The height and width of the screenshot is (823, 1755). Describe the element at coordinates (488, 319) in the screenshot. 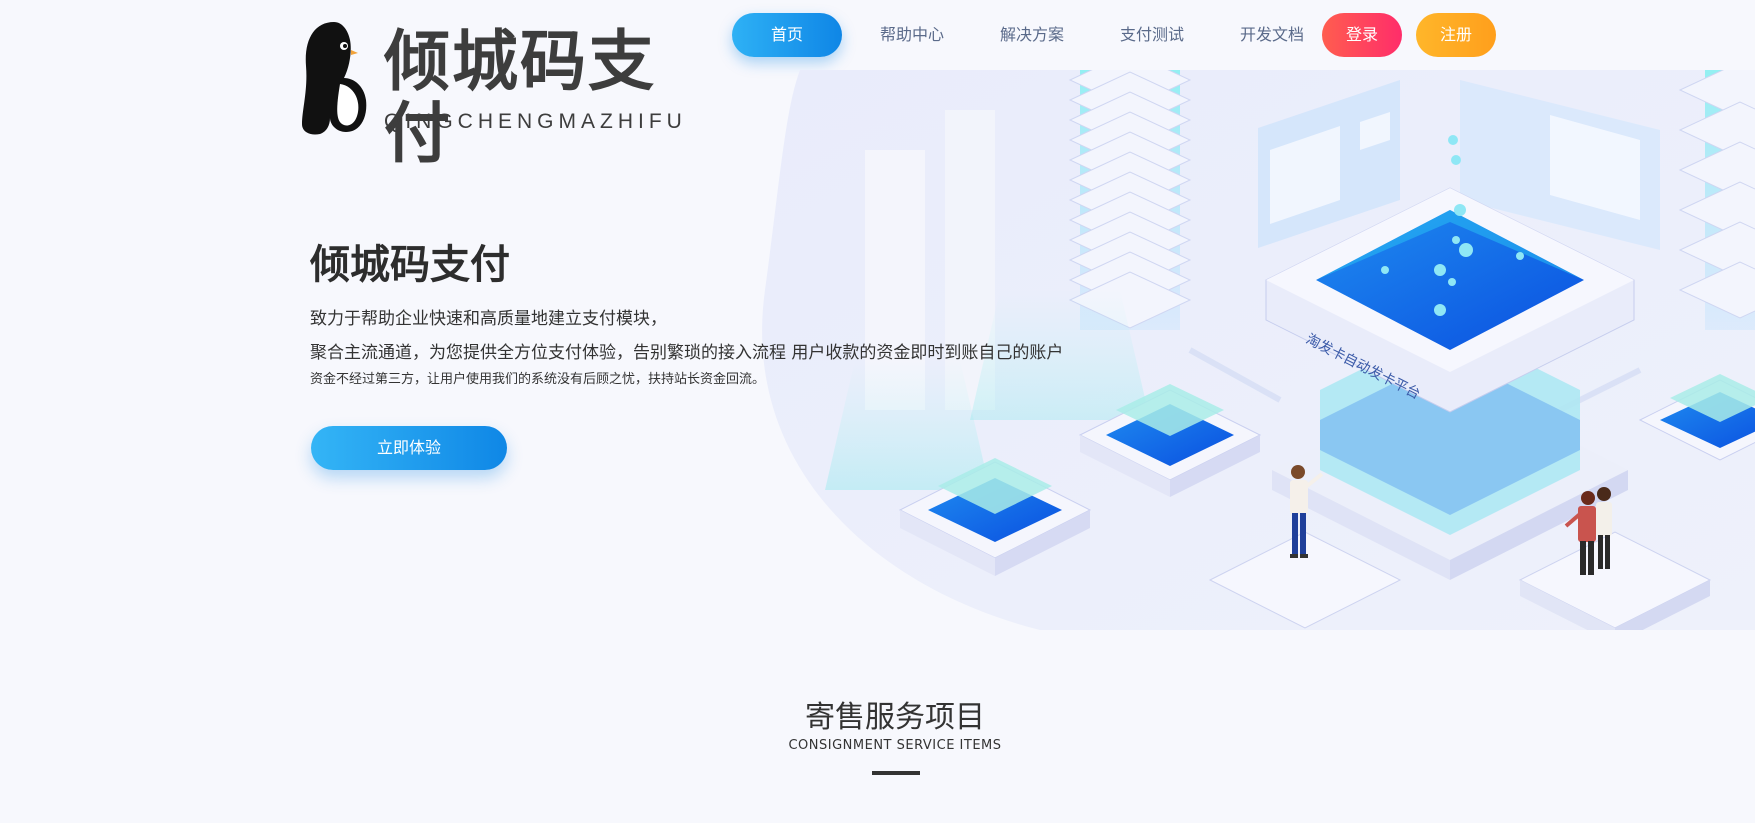

I see `hero-description-1: 致力于帮助企业快速和高质量地建立支付模块，` at that location.